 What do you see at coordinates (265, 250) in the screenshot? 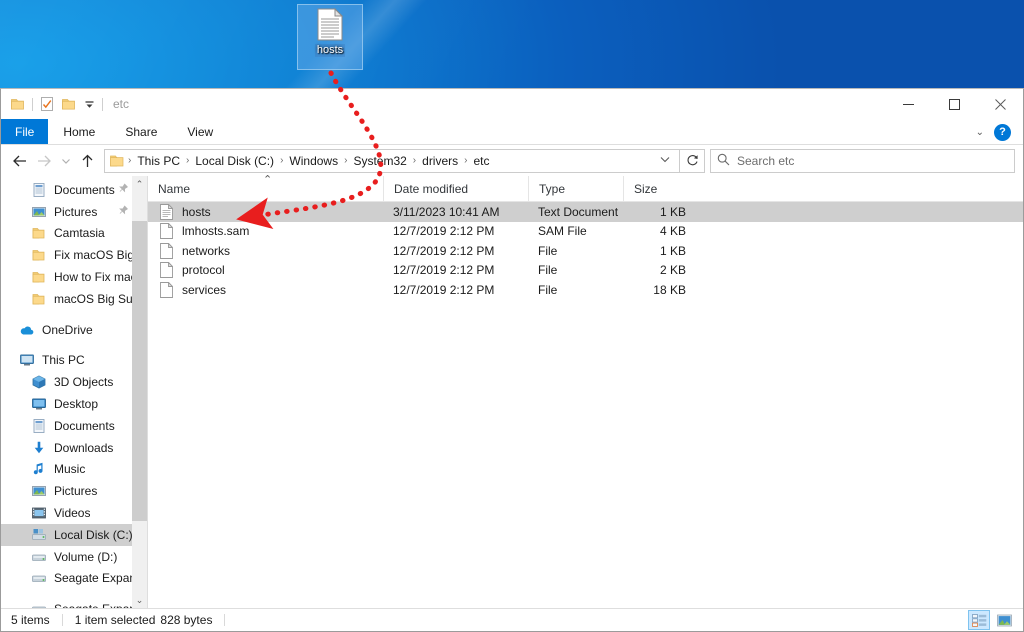
I see `file-name-cell: networks` at bounding box center [265, 250].